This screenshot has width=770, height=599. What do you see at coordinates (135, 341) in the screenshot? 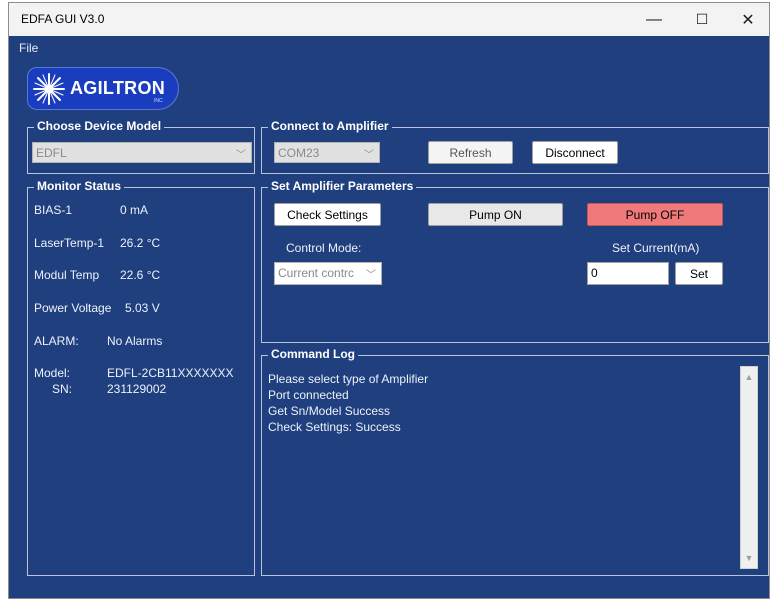
I see `alarm-value: No Alarms` at bounding box center [135, 341].